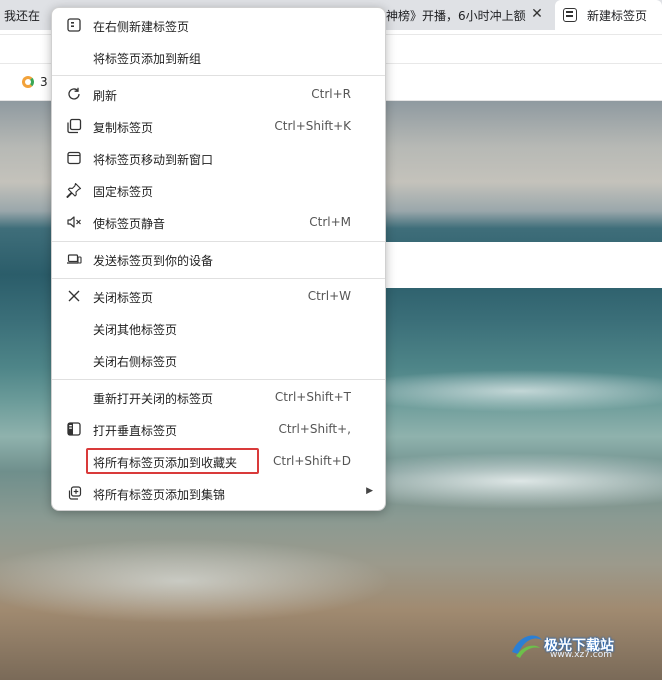 The width and height of the screenshot is (662, 680). I want to click on close-icon: ✕, so click(537, 14).